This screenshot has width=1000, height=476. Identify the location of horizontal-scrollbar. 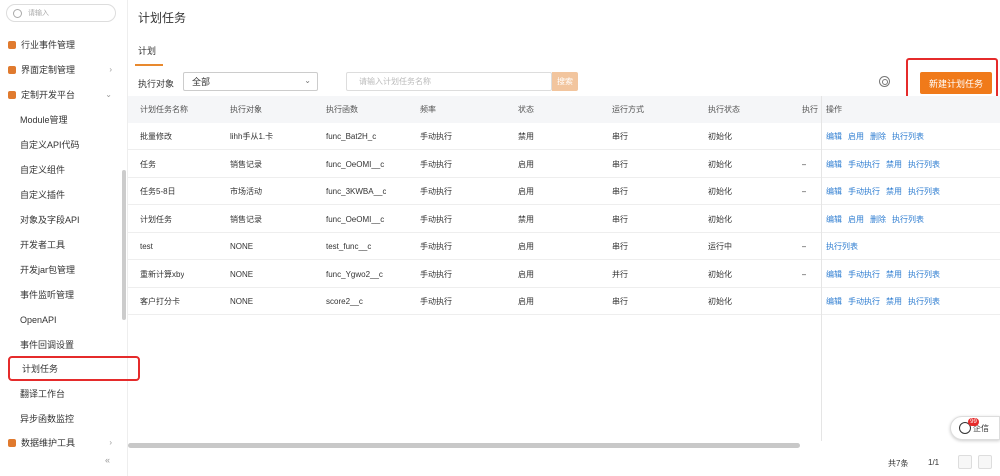
(464, 445).